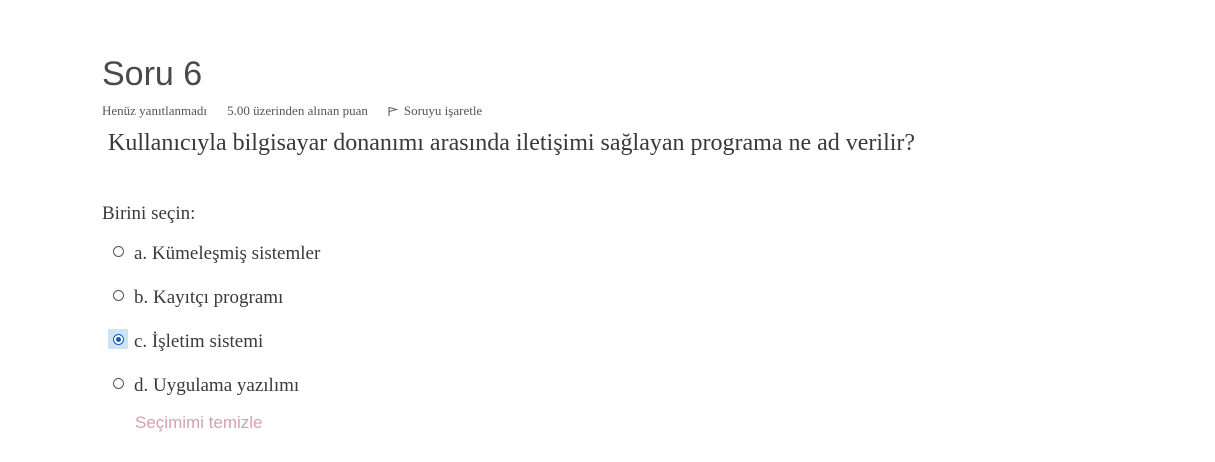 The width and height of the screenshot is (1215, 462). I want to click on answer-label-c: c. İşletim sistemi, so click(199, 341).